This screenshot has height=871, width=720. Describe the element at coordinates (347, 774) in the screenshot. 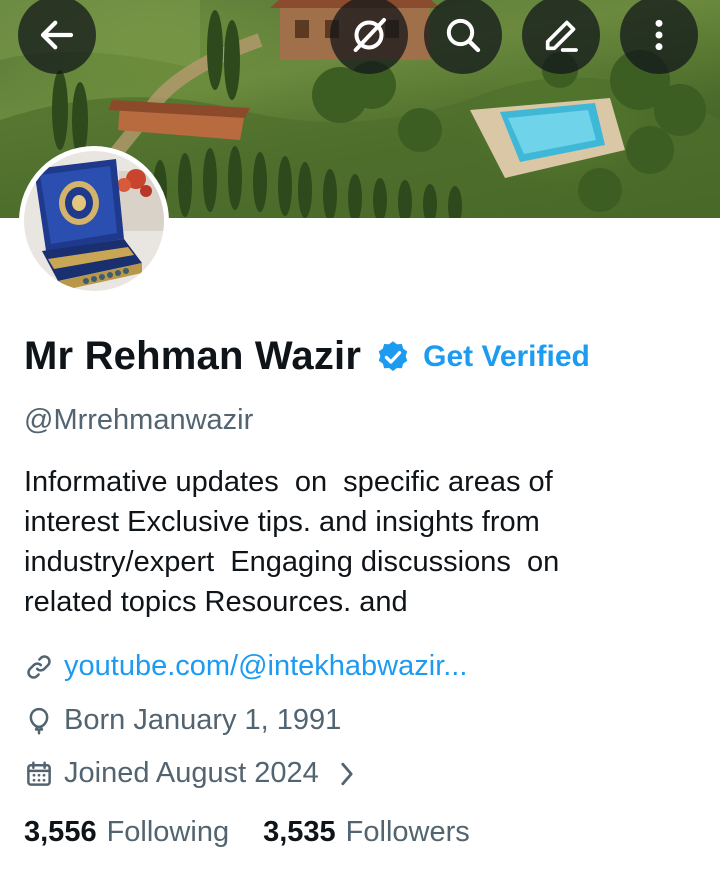

I see `chevron-right-icon` at that location.